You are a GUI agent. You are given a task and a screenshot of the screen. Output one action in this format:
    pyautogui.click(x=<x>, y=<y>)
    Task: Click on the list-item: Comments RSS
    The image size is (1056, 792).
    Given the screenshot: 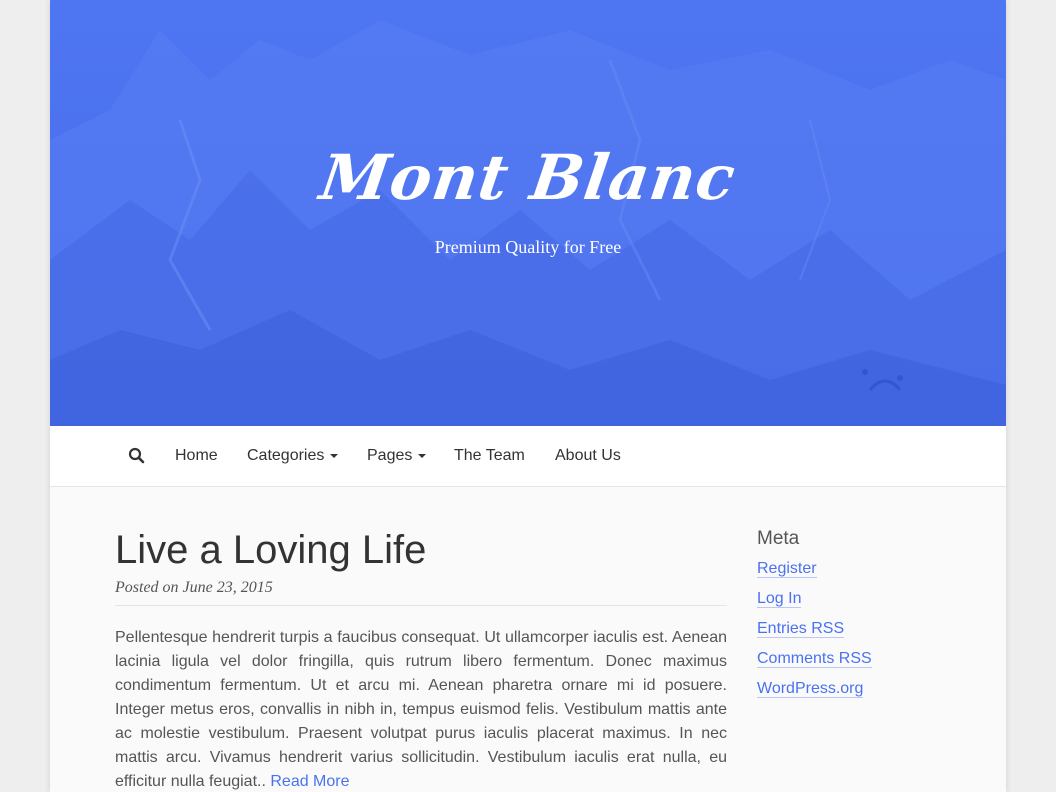 What is the action you would take?
    pyautogui.click(x=814, y=662)
    